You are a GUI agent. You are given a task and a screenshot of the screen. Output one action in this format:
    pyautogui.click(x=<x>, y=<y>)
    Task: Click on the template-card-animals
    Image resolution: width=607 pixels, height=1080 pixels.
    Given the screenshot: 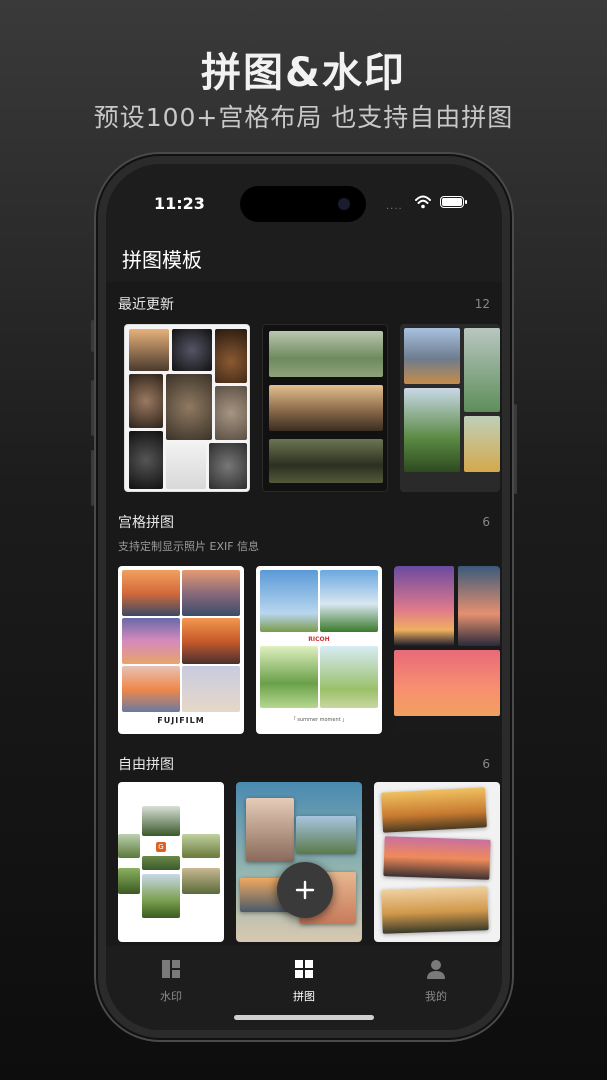 What is the action you would take?
    pyautogui.click(x=187, y=408)
    